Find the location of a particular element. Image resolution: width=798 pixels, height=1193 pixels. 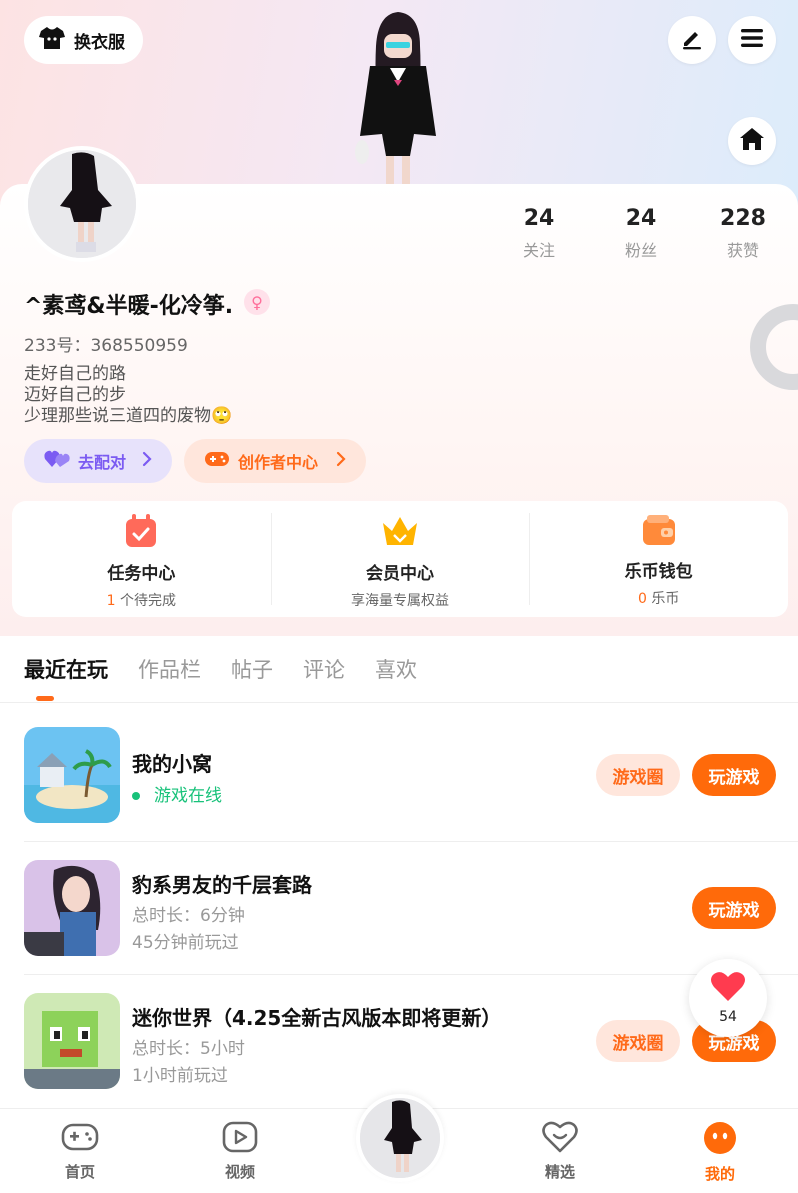

game-total-time: 总时长：6分钟 is located at coordinates (188, 916).